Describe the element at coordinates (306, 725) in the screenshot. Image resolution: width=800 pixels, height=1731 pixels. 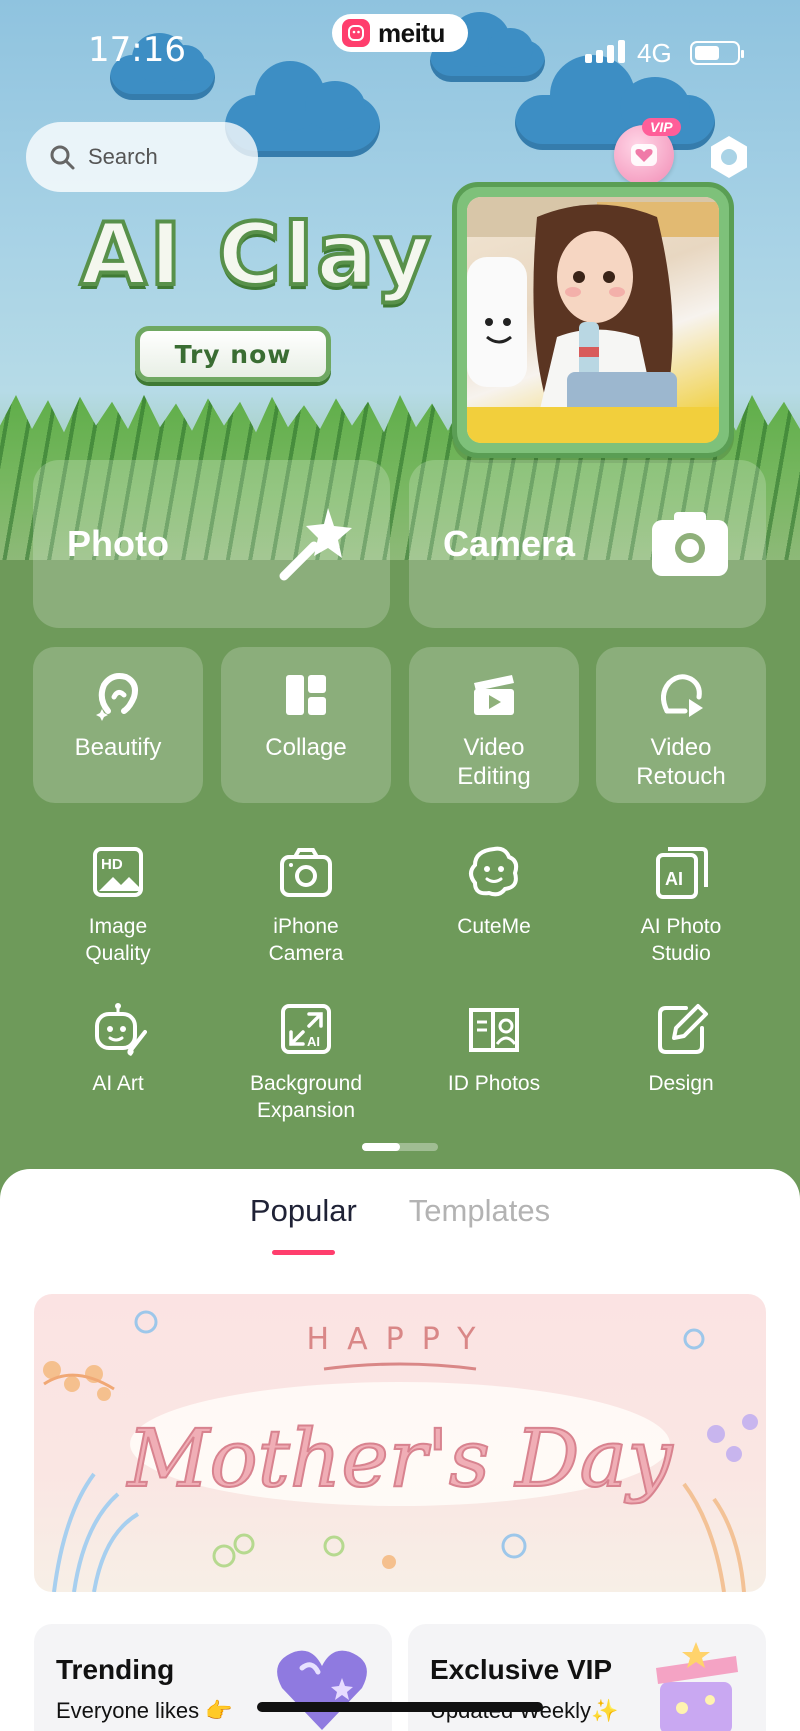
I see `collage-card: Collage` at that location.